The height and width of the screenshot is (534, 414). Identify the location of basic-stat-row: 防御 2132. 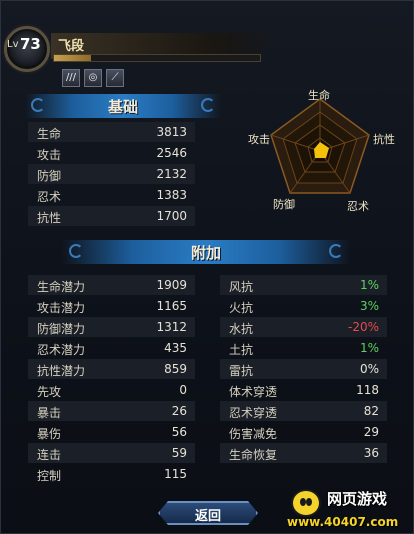
(111, 174).